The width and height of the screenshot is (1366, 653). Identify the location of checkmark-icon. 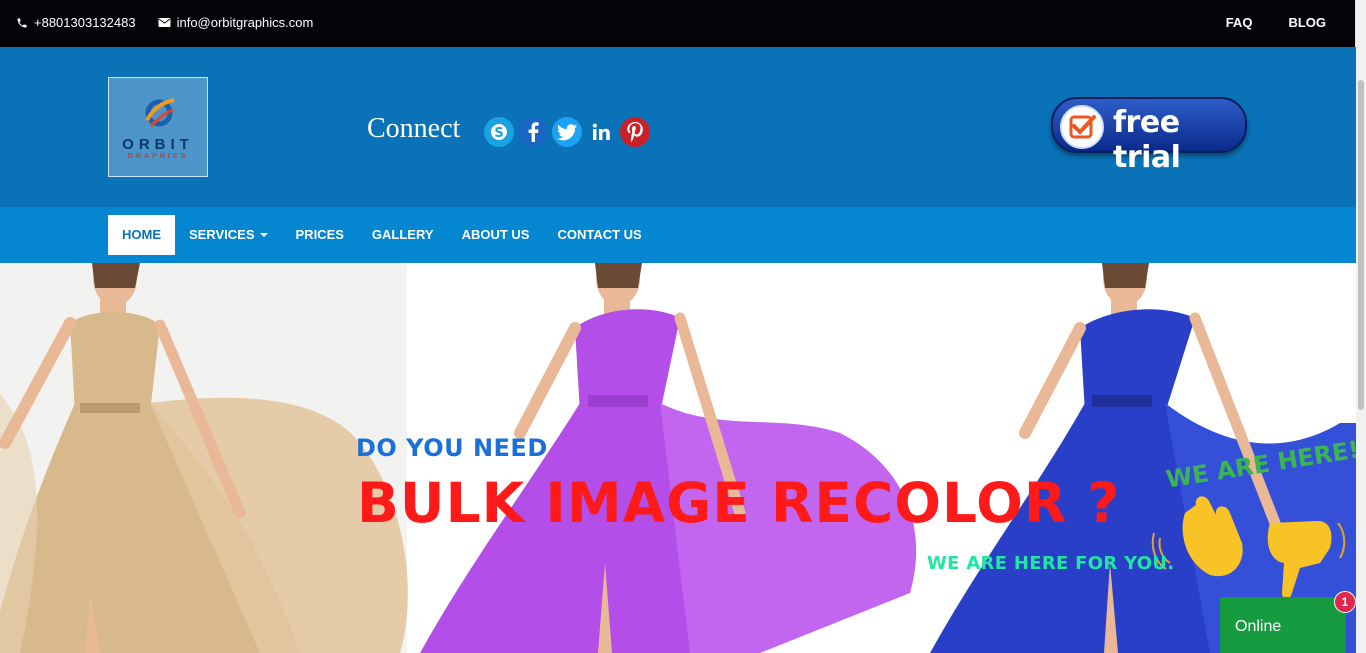
(1082, 127).